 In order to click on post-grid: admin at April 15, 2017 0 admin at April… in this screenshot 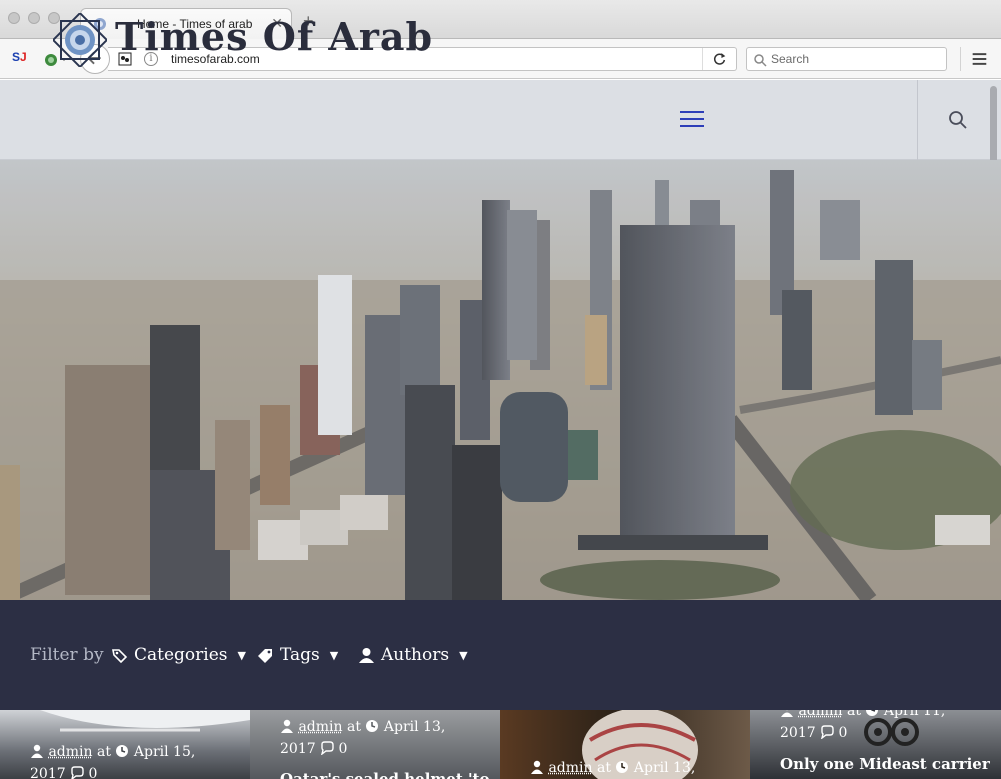, I will do `click(500, 744)`.